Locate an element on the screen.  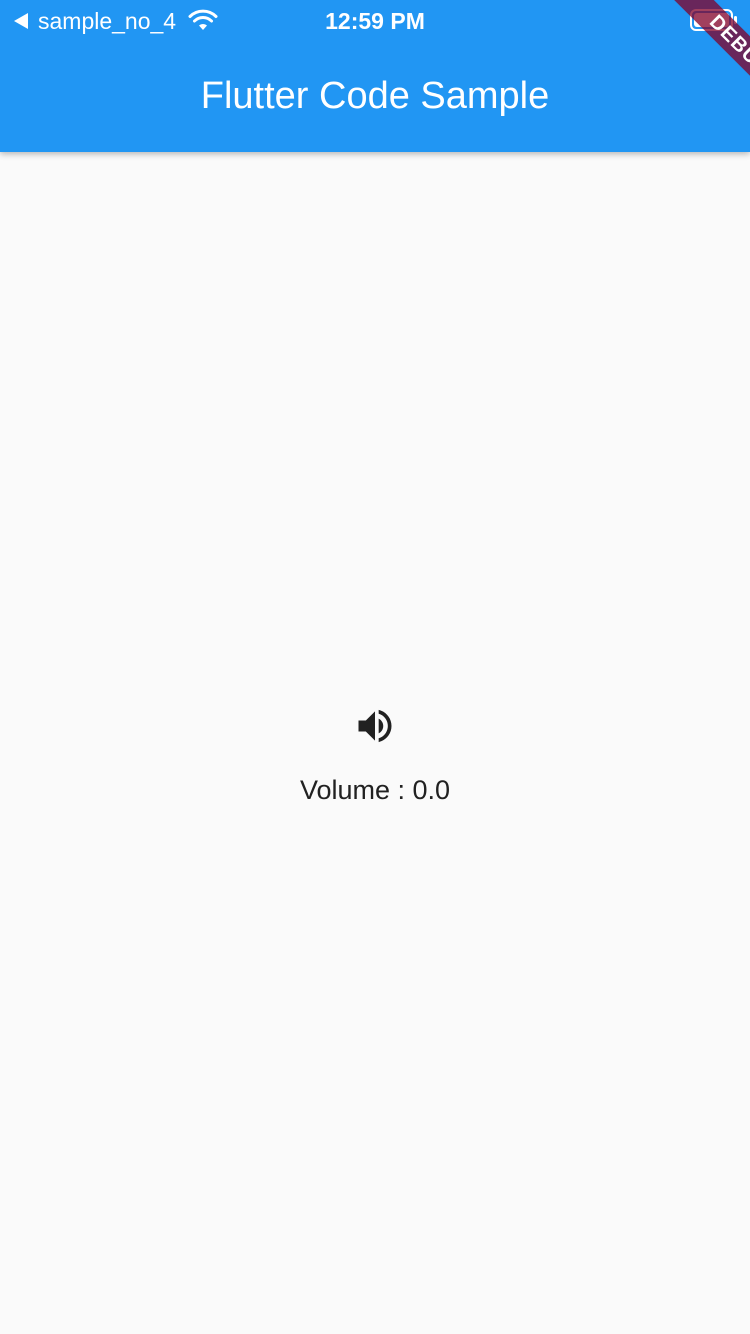
page-title: Flutter Code Sample is located at coordinates (375, 96).